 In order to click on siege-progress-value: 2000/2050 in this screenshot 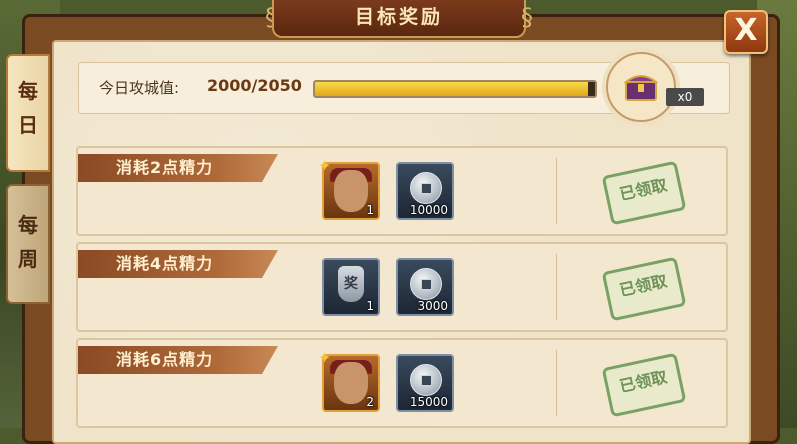, I will do `click(254, 85)`.